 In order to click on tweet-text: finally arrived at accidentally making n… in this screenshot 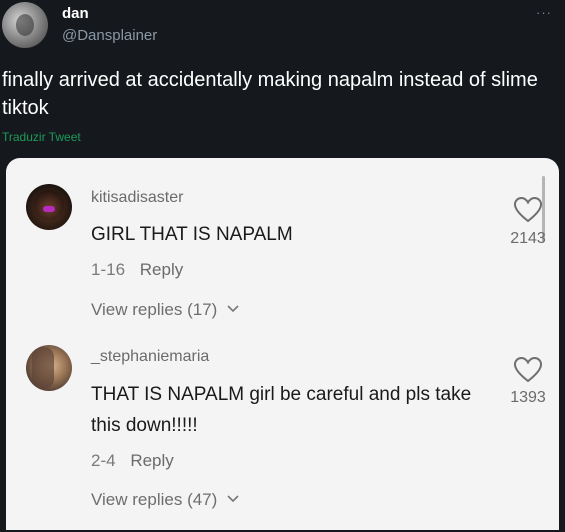, I will do `click(270, 94)`.